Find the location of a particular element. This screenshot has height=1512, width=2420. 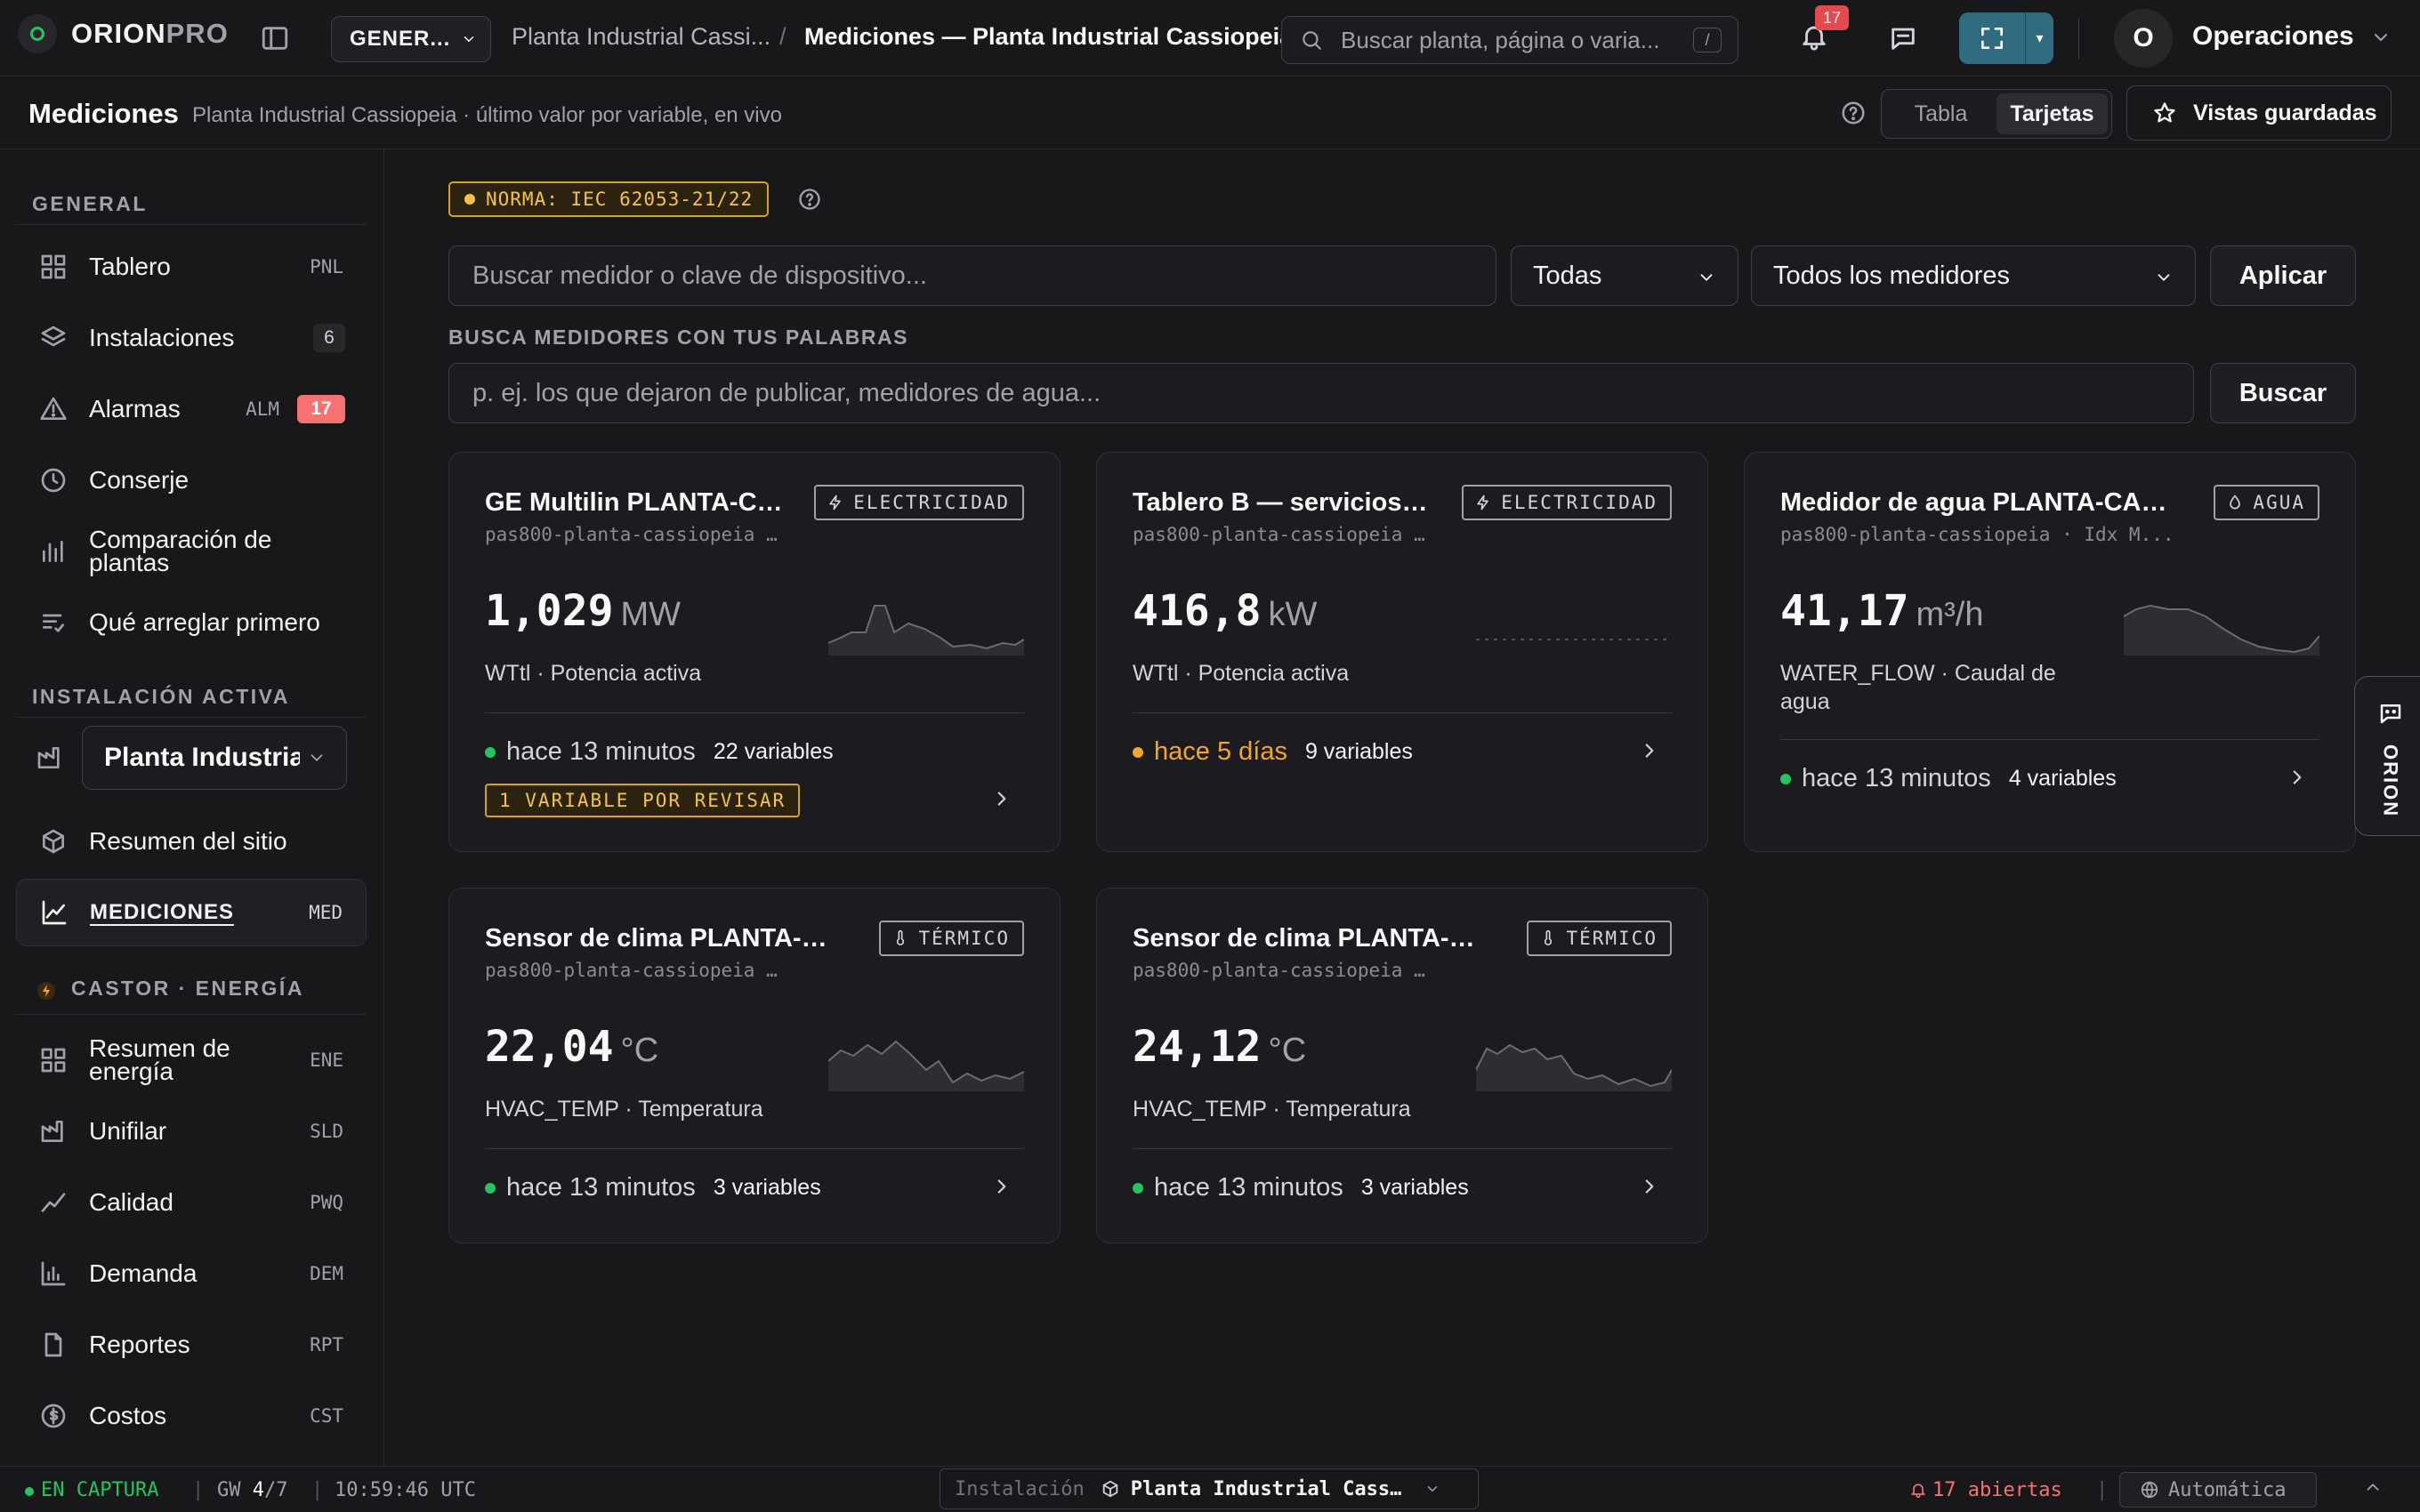

sidebar-toggle-icon is located at coordinates (275, 38).